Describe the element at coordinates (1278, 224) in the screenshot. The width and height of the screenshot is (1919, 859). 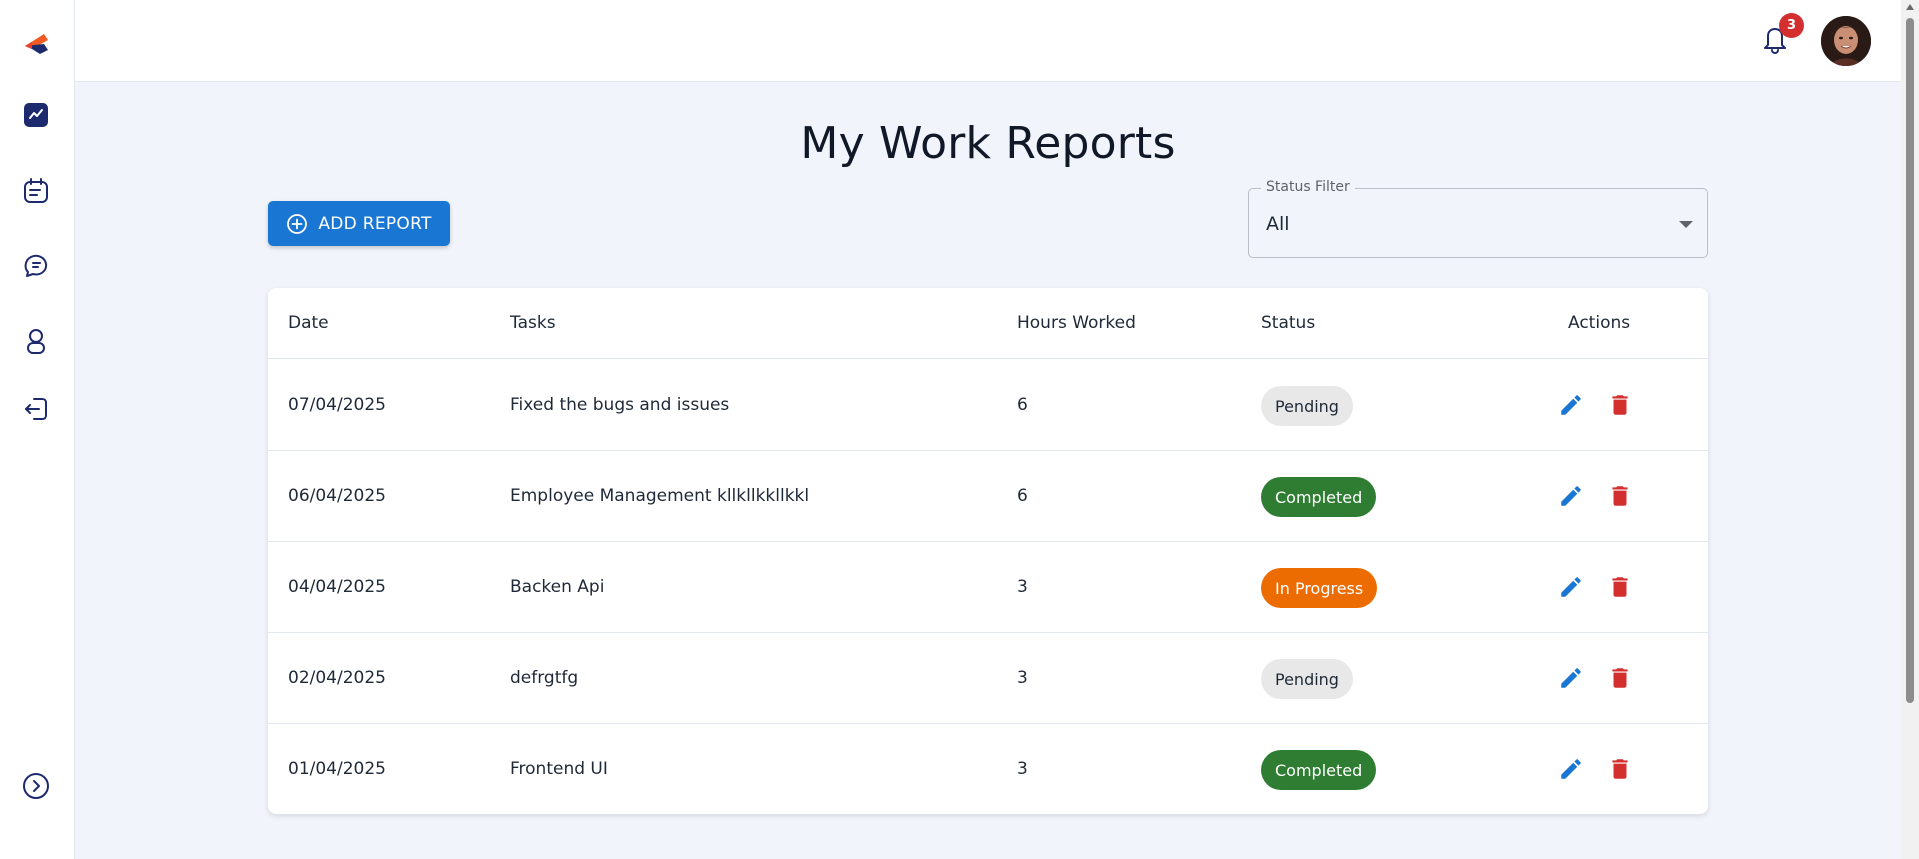
I see `status-filter-value: All` at that location.